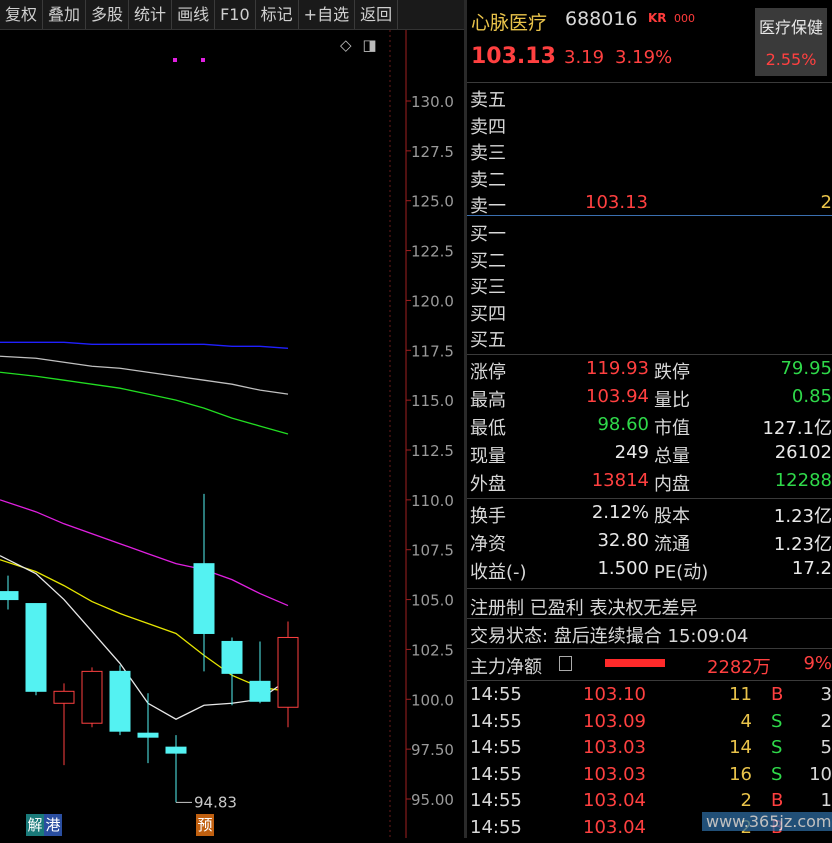 The image size is (832, 843). I want to click on bid-row: 买三, so click(649, 286).